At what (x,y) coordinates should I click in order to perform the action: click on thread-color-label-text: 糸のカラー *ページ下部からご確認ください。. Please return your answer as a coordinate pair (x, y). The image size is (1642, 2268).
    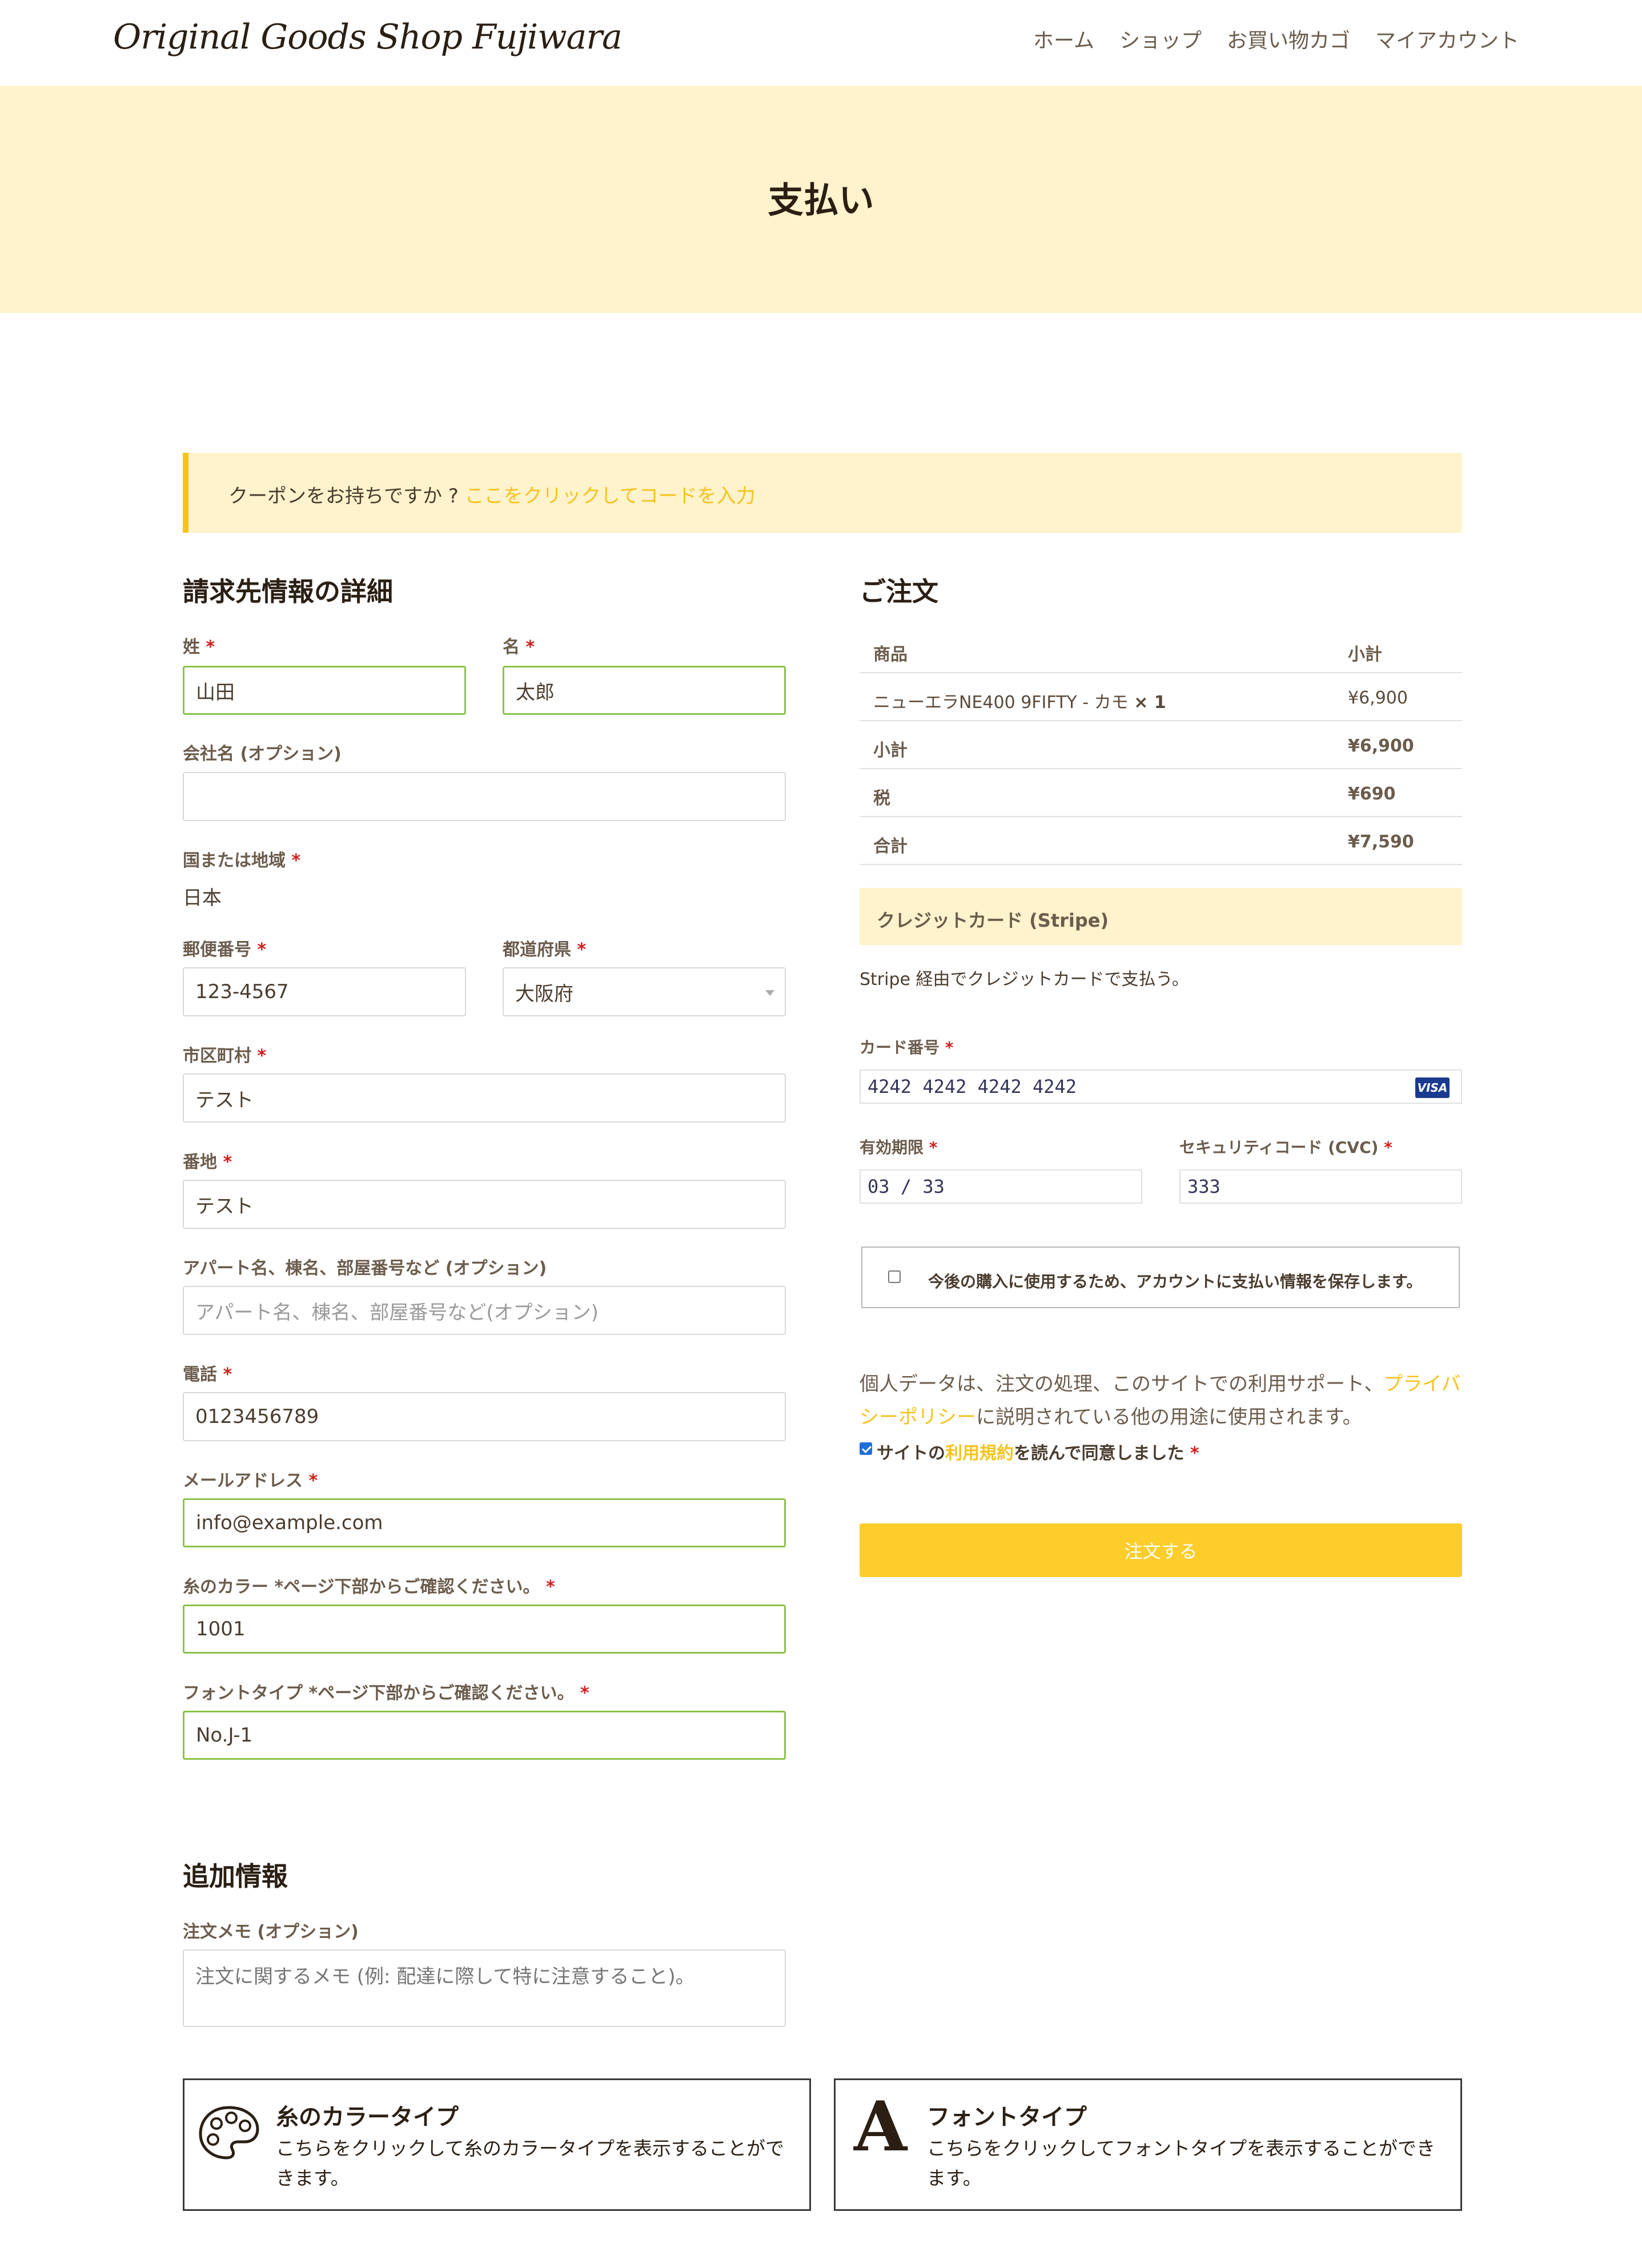
    Looking at the image, I should click on (361, 1587).